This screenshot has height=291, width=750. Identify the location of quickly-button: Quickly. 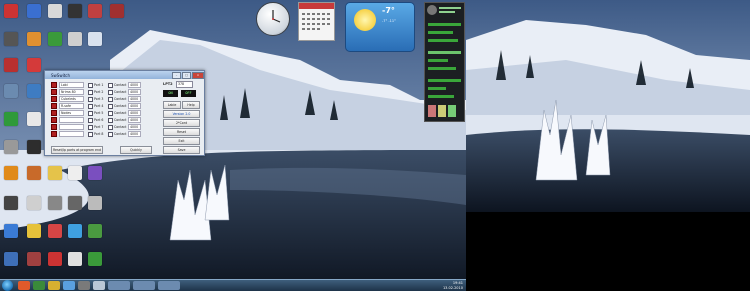
(136, 150).